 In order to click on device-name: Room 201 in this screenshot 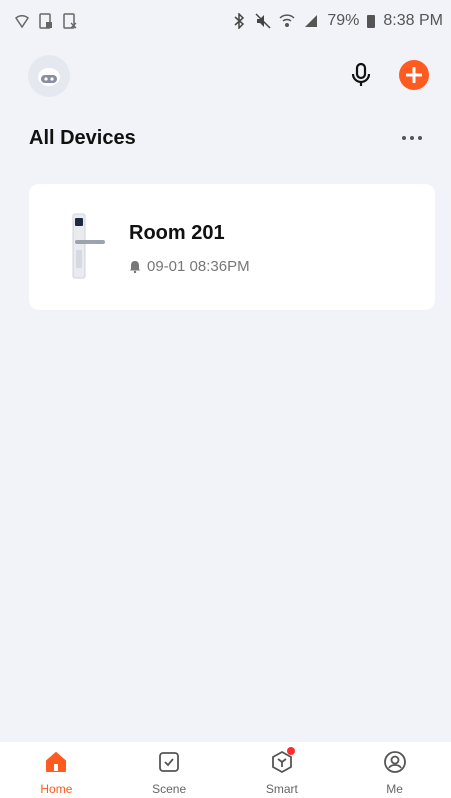, I will do `click(177, 233)`.